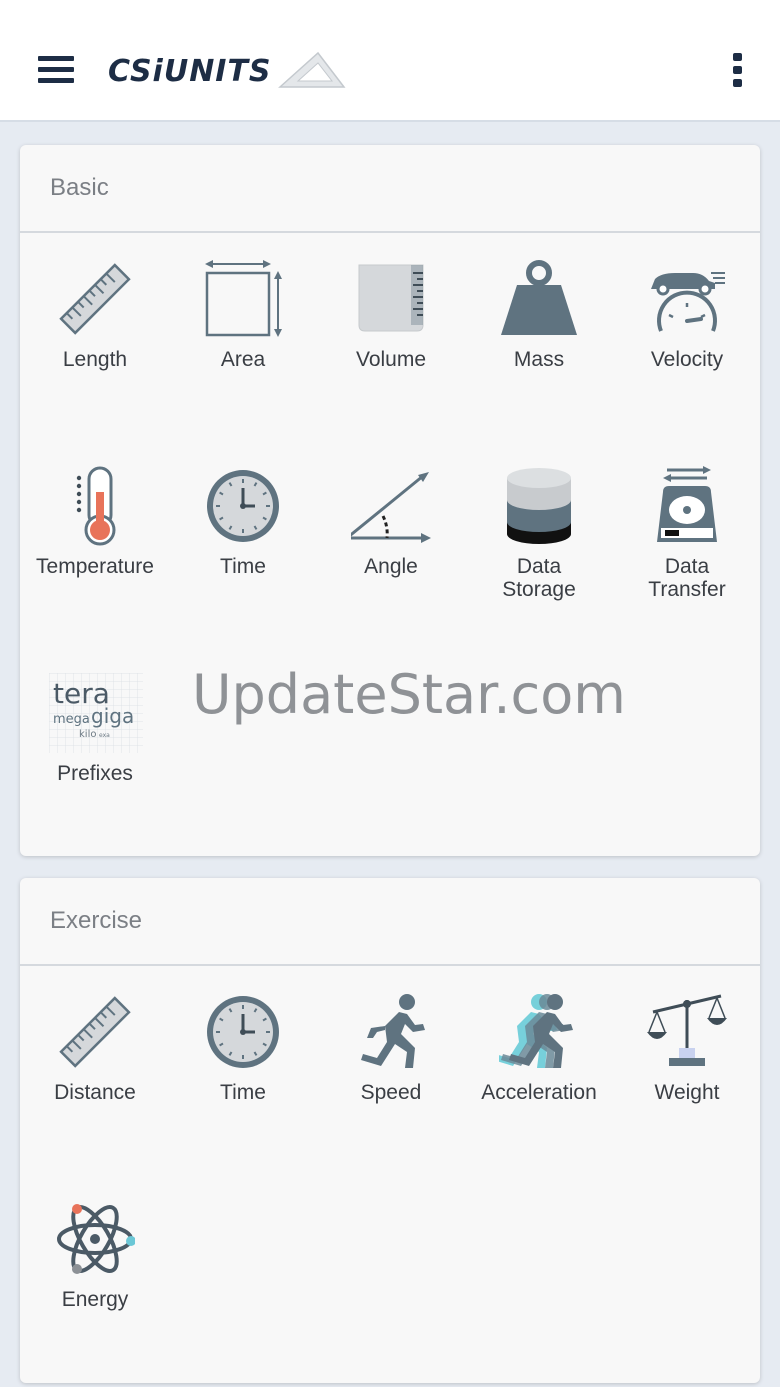  I want to click on unit-tile-angle: Angle, so click(391, 546).